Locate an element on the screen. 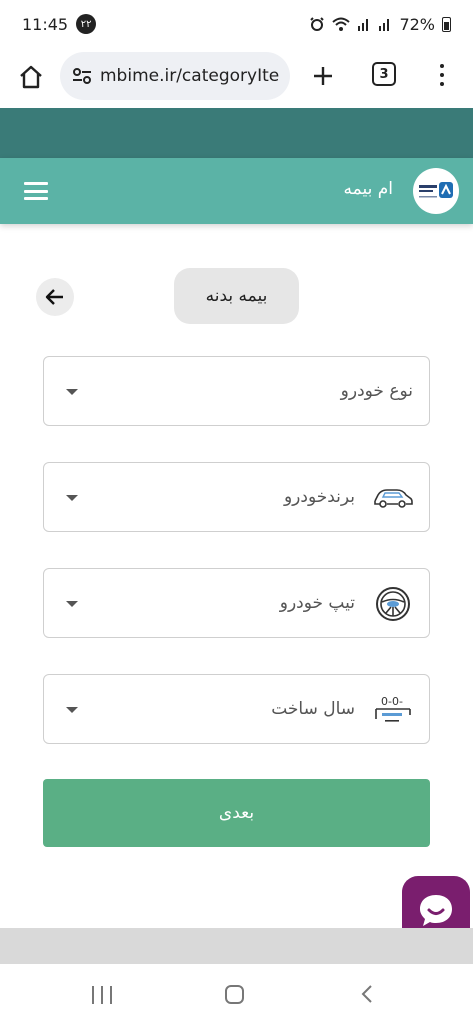 Image resolution: width=473 pixels, height=1024 pixels. new-tab-button is located at coordinates (323, 76).